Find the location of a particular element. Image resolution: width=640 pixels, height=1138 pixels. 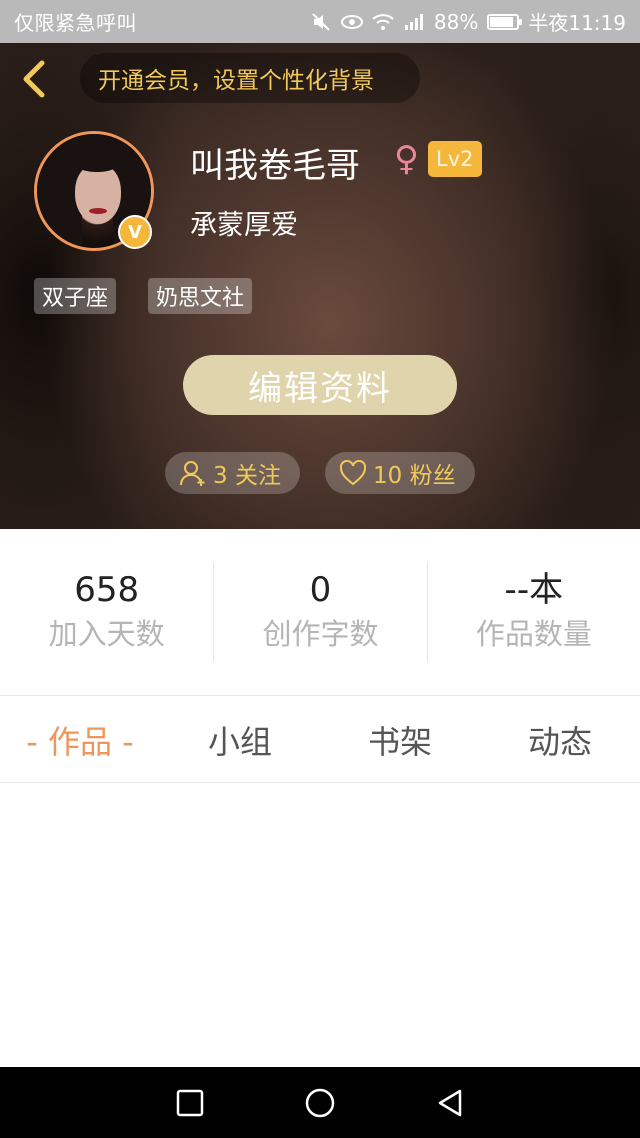

vip-banner: 开通会员，设置个性化背景 is located at coordinates (250, 78).